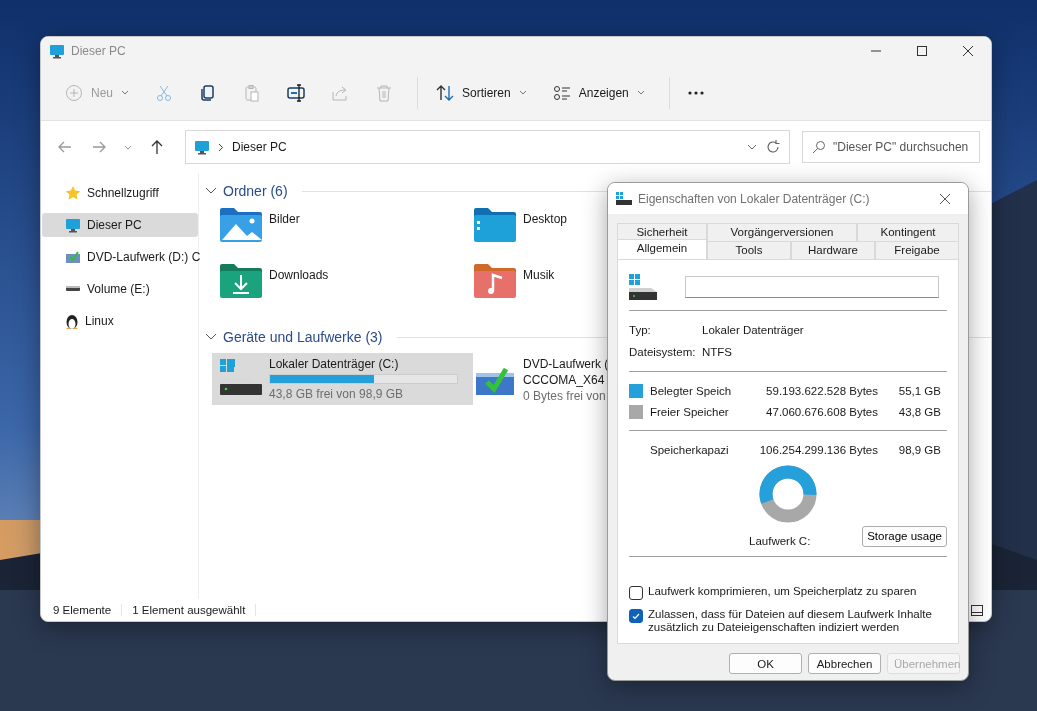 The image size is (1037, 711). What do you see at coordinates (788, 494) in the screenshot?
I see `usage-donut-drawing` at bounding box center [788, 494].